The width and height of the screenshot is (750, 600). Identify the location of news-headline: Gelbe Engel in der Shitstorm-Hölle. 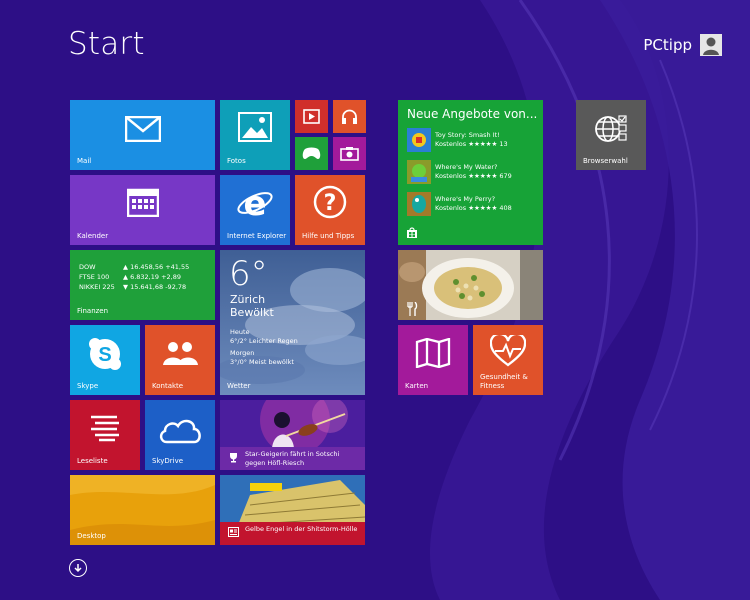
(301, 529).